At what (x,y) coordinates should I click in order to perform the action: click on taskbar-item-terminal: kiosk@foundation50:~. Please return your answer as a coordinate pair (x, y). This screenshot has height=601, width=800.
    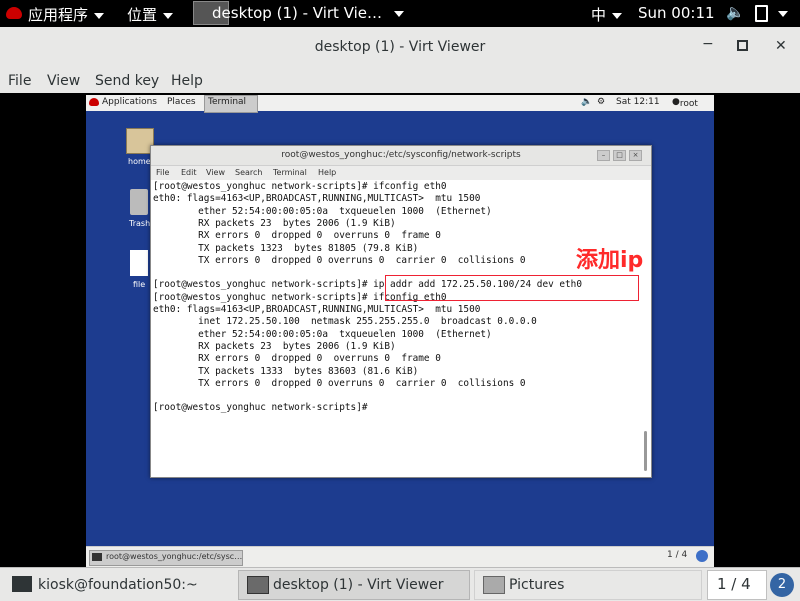
    Looking at the image, I should click on (118, 585).